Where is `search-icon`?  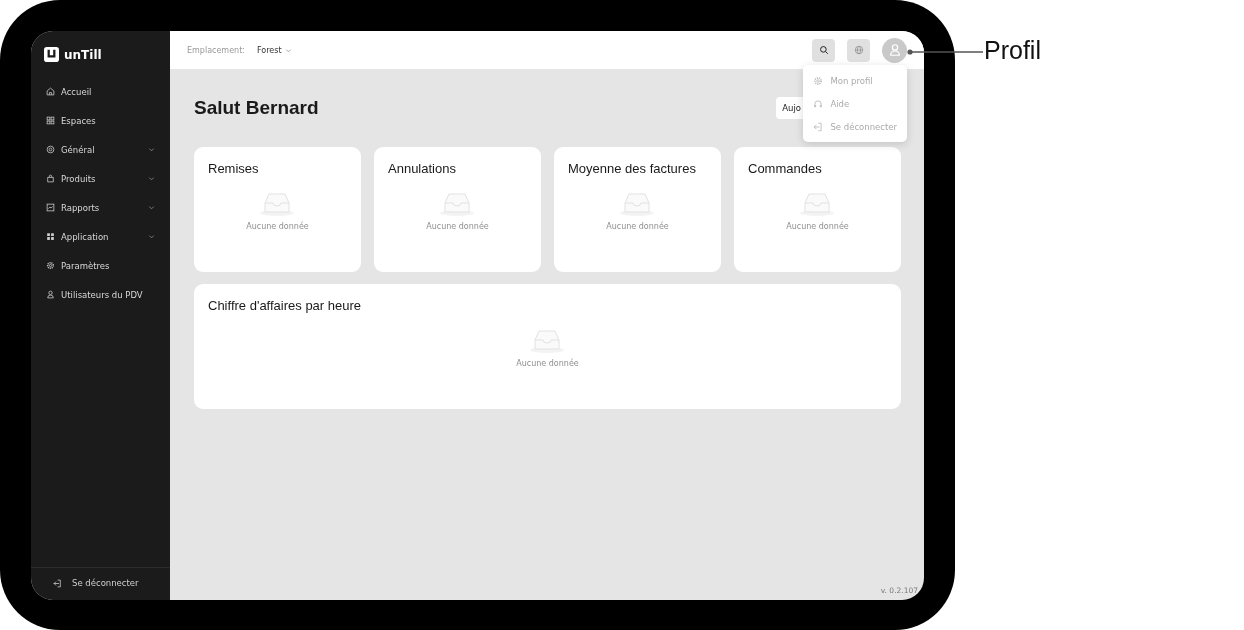 search-icon is located at coordinates (823, 50).